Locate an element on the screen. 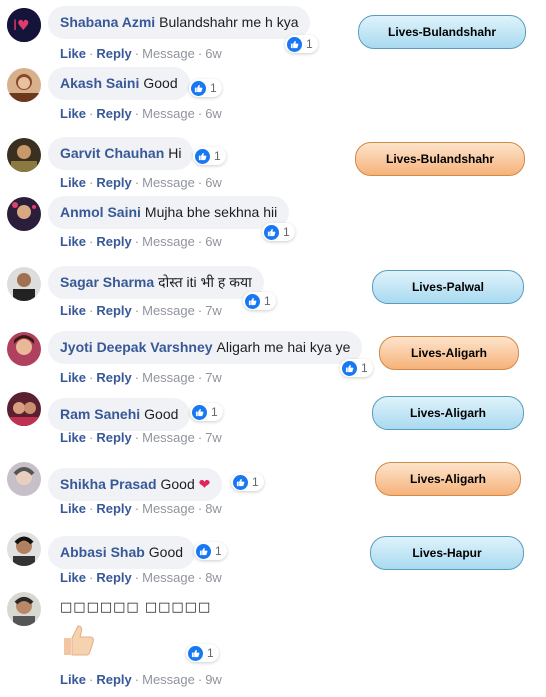 The width and height of the screenshot is (546, 697). comment-bubble: Anmol Saini Mujha bhe sekhna hii is located at coordinates (169, 212).